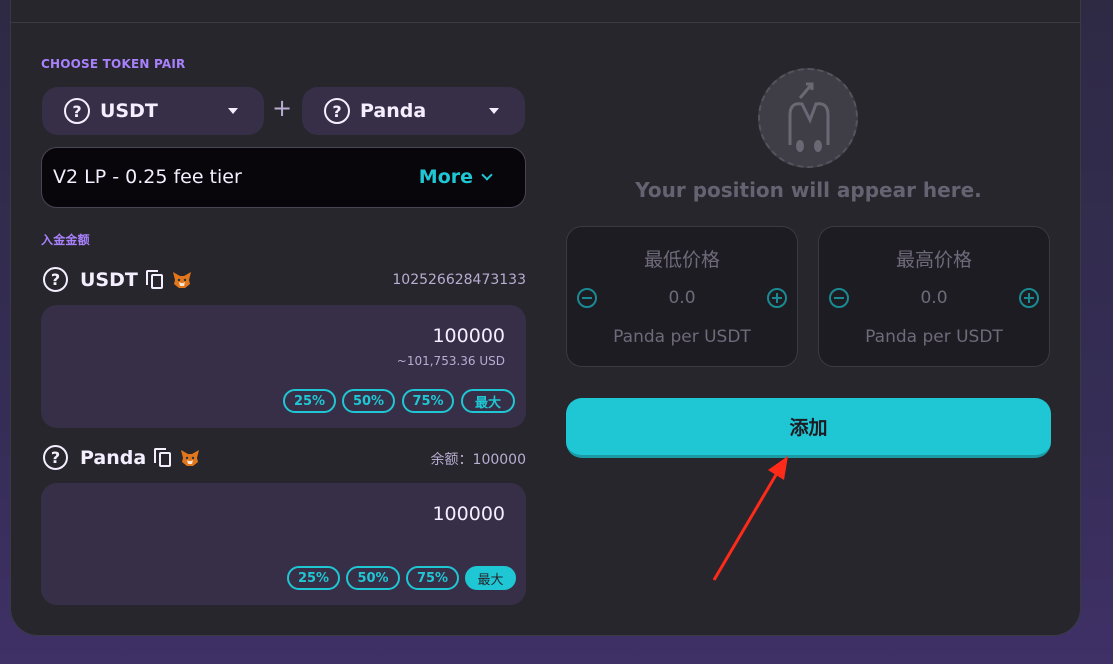 The image size is (1113, 664). I want to click on card-divider, so click(545, 22).